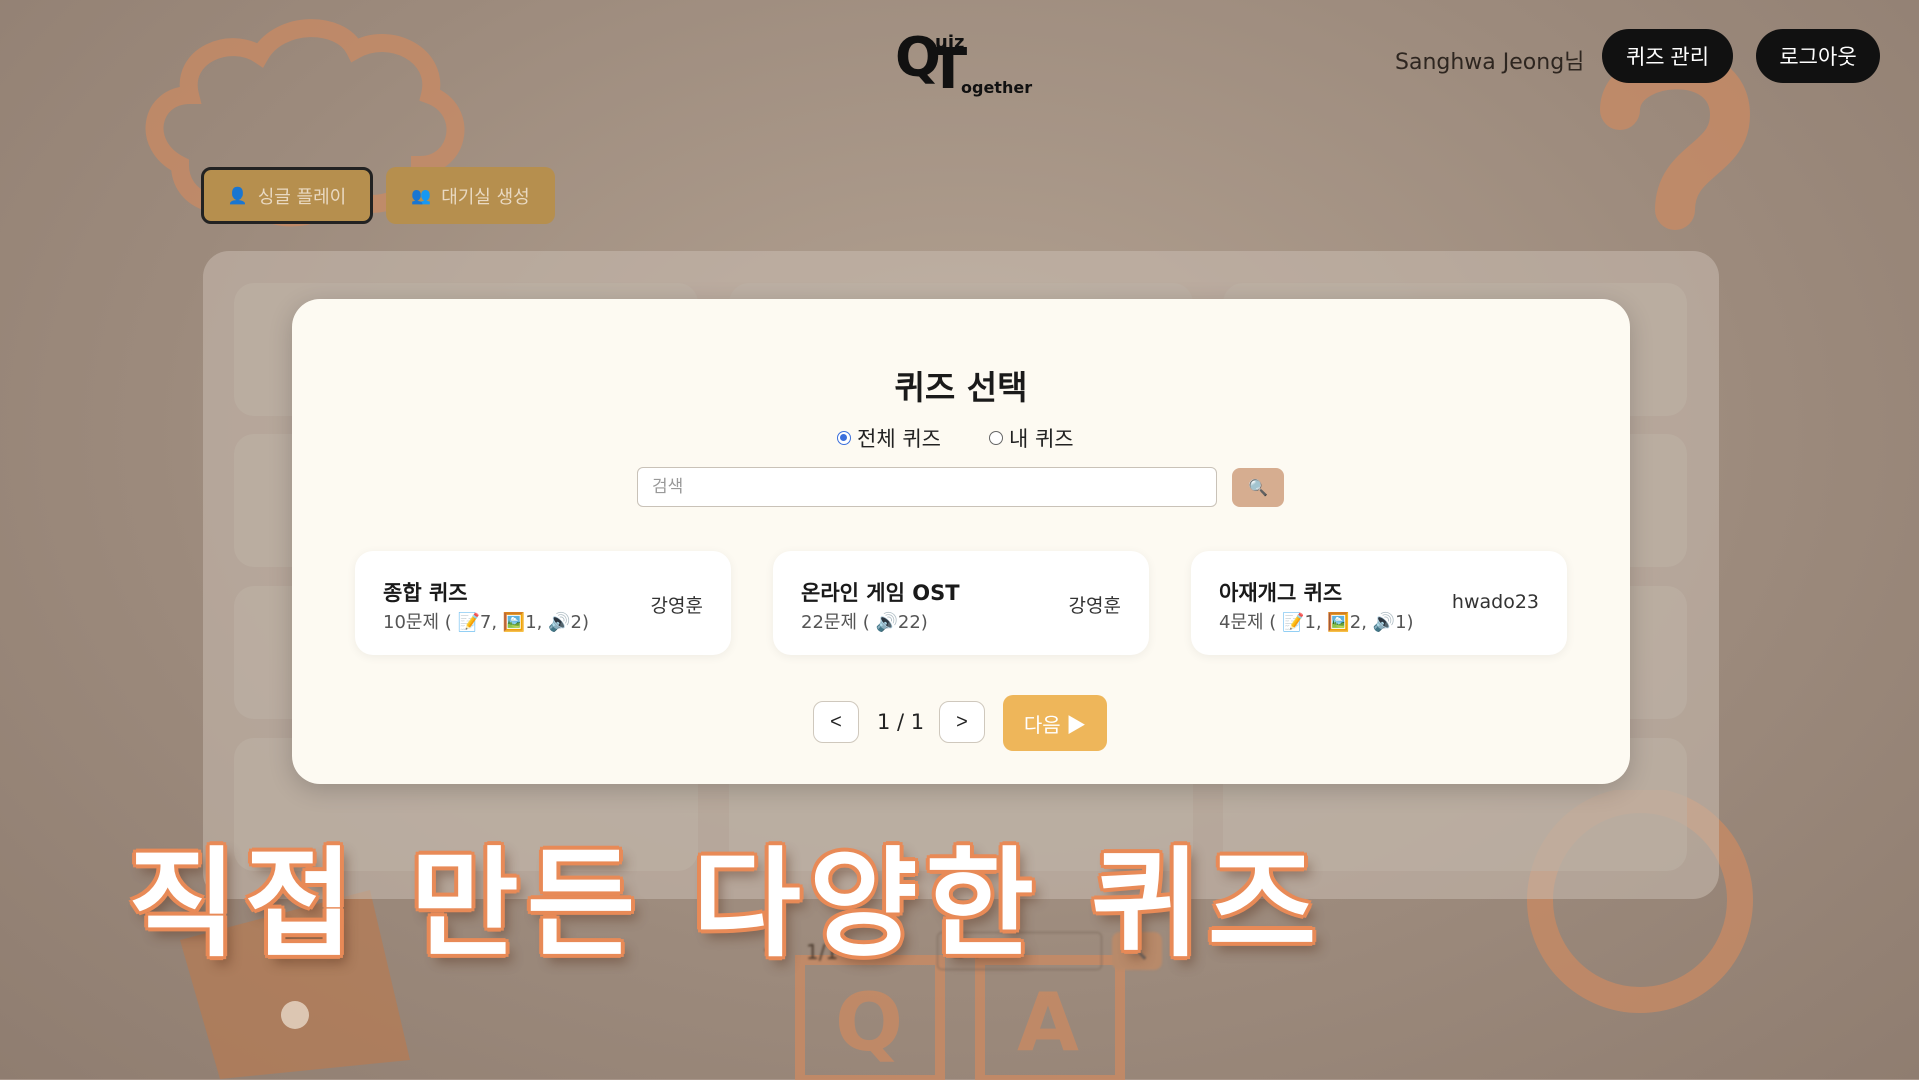  I want to click on quiz-title: 아재개그 퀴즈, so click(1281, 593).